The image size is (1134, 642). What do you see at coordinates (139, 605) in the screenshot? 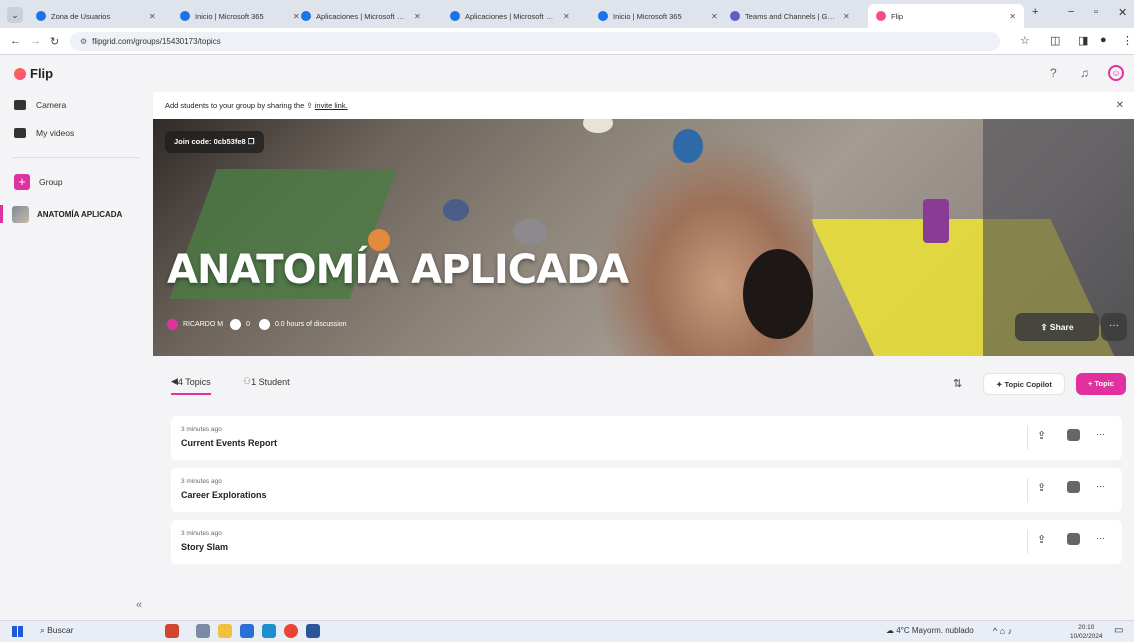
I see `collapse-sidebar-icon: «` at bounding box center [139, 605].